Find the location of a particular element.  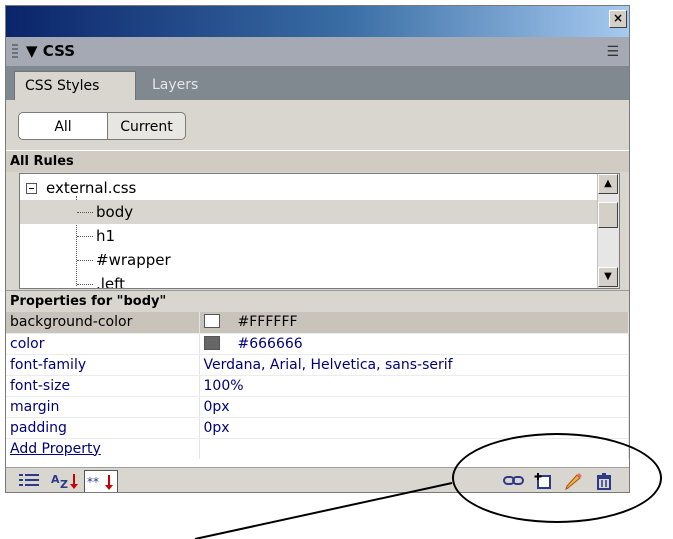

property-value: #666666 is located at coordinates (414, 344).